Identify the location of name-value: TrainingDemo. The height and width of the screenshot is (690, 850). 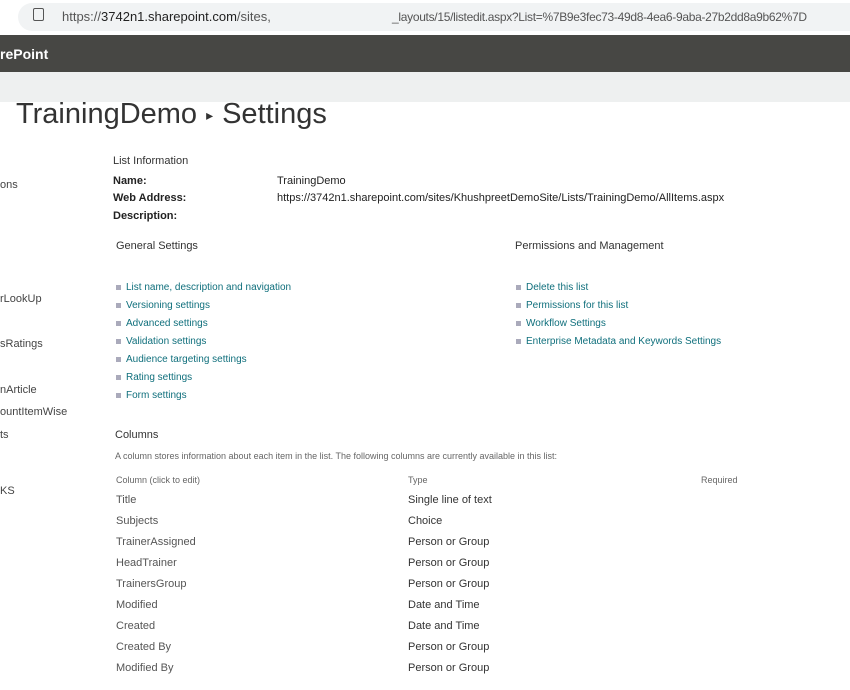
(311, 181).